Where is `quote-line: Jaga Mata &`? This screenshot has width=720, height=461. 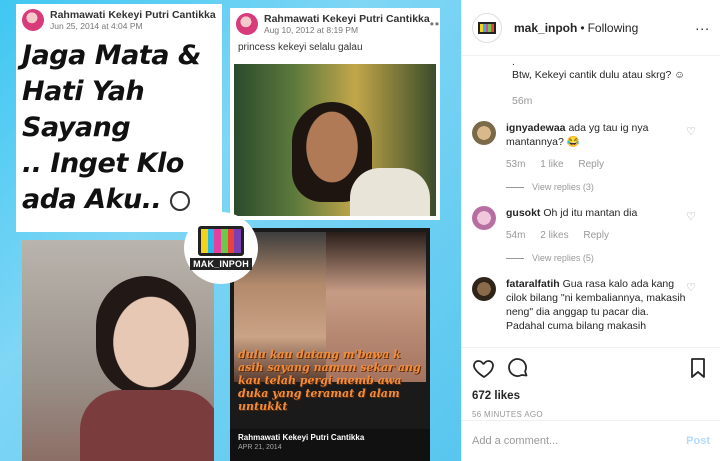
quote-line: Jaga Mata & is located at coordinates (111, 55).